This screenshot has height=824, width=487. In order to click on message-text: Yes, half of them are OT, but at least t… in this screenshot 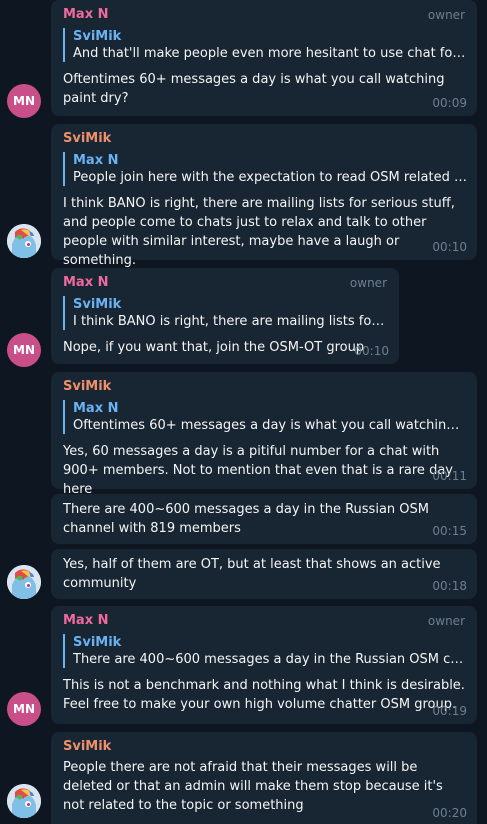, I will do `click(252, 574)`.